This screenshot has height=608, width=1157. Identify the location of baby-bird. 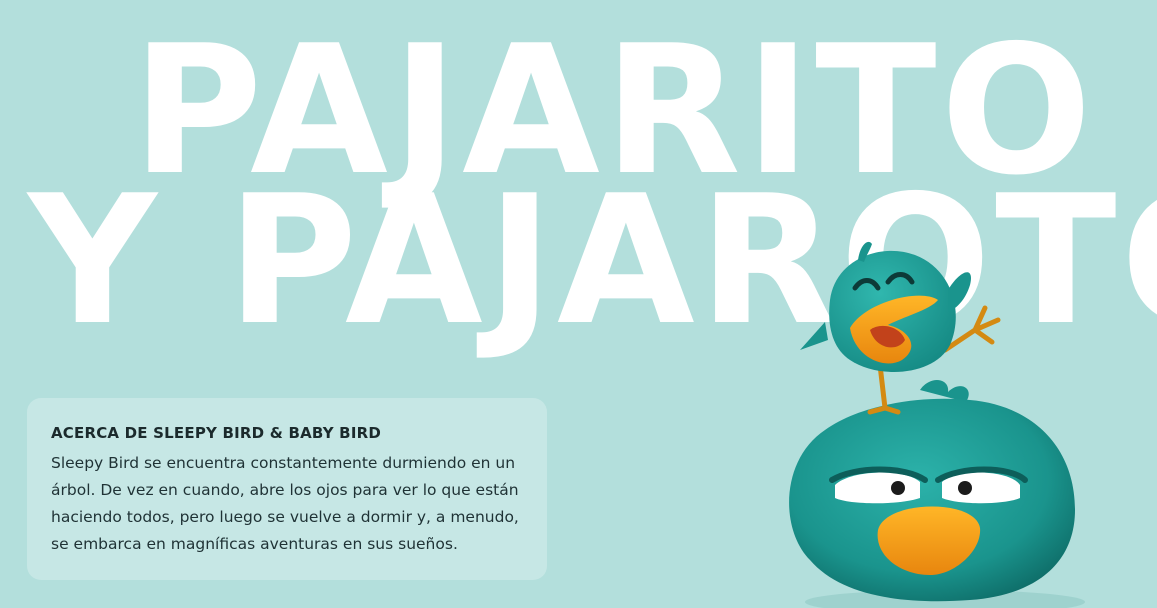
(900, 328).